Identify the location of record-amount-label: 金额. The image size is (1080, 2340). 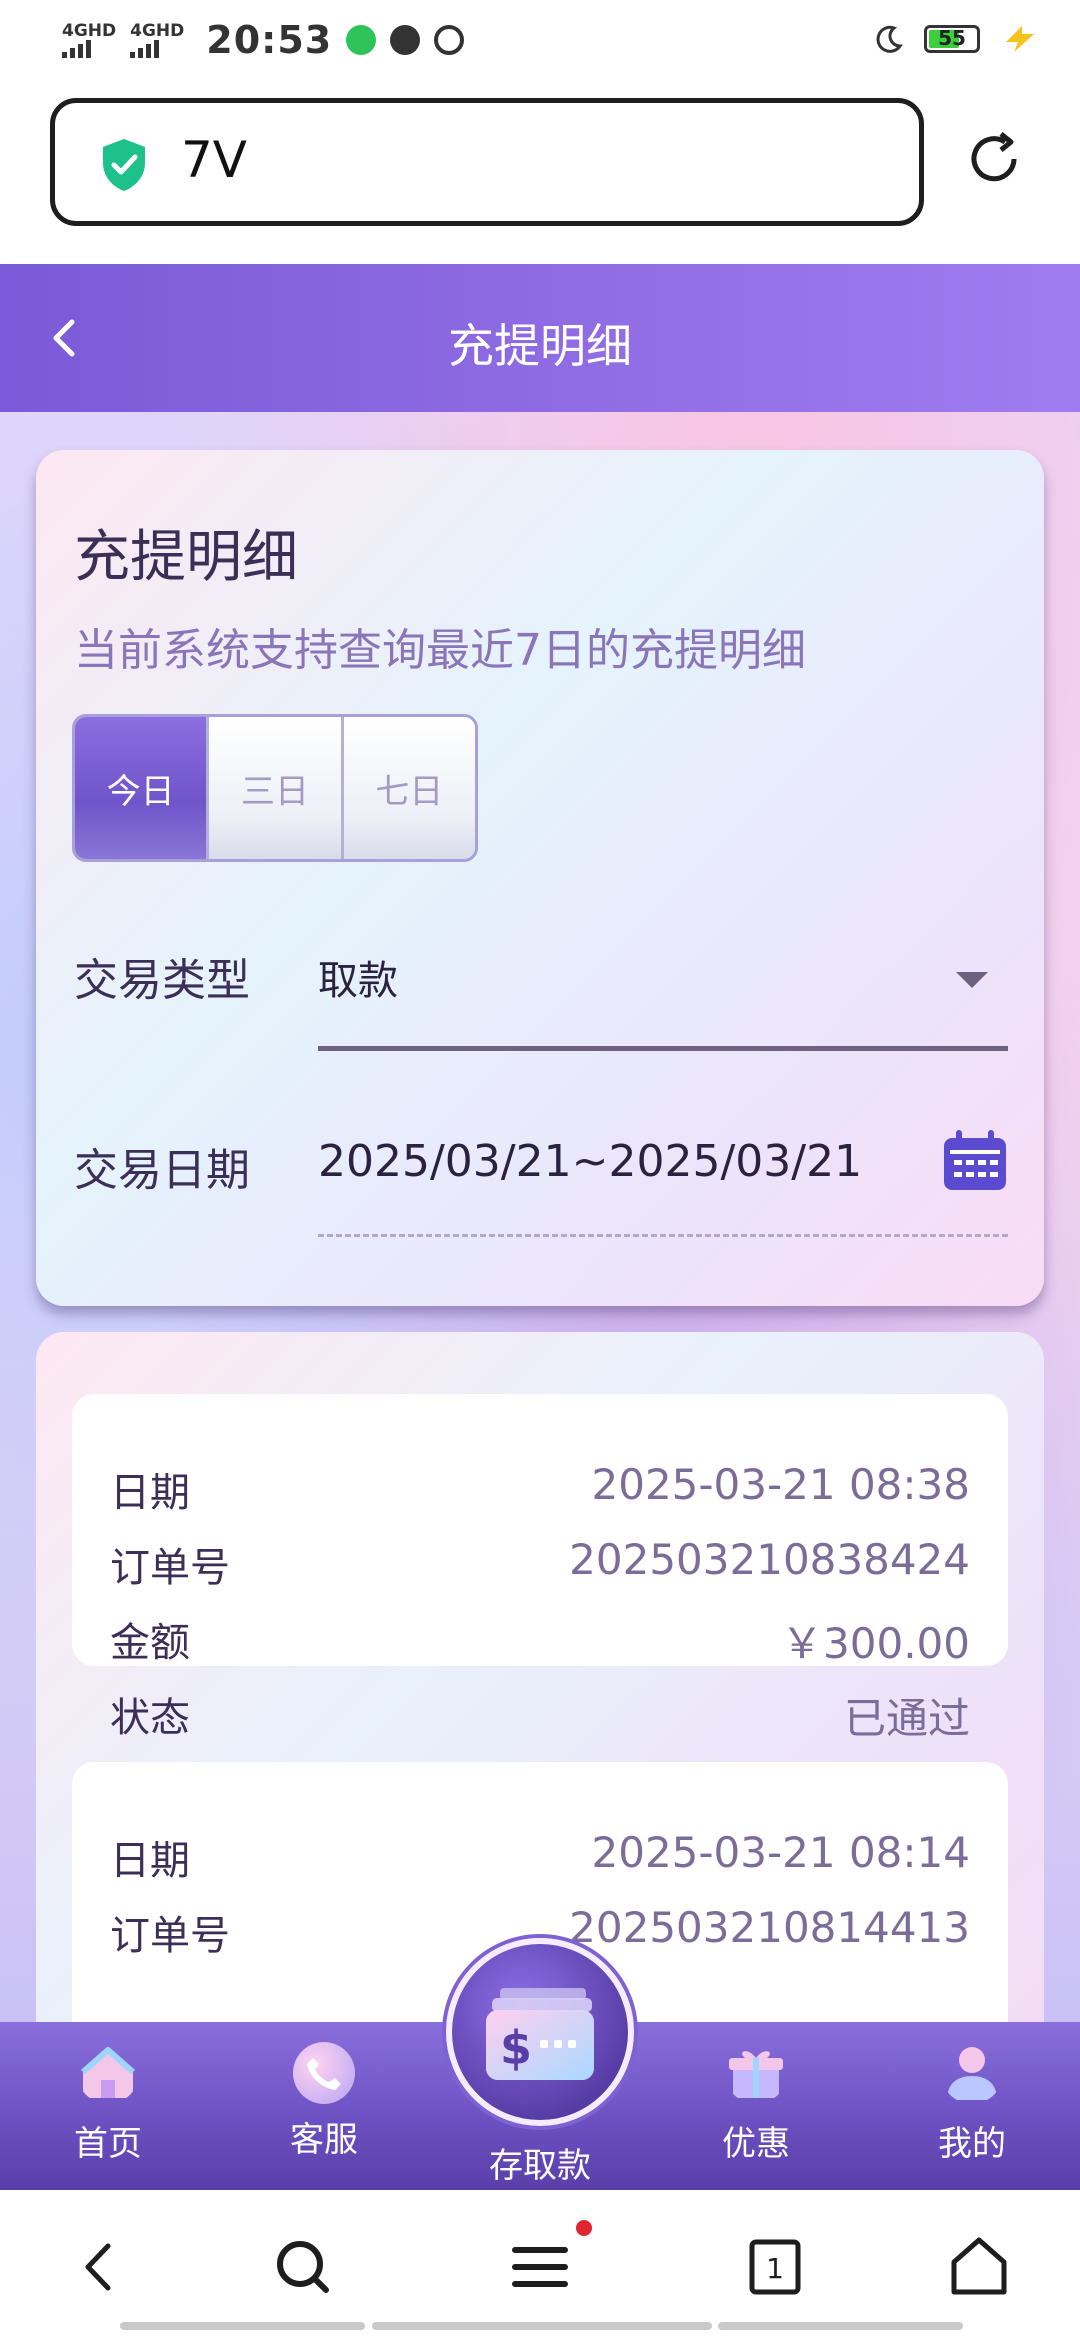
(150, 1643).